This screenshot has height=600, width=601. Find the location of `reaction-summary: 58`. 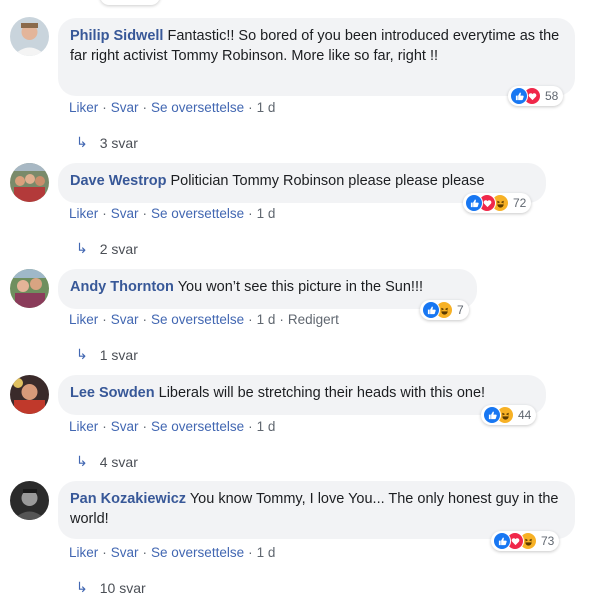

reaction-summary: 58 is located at coordinates (536, 96).